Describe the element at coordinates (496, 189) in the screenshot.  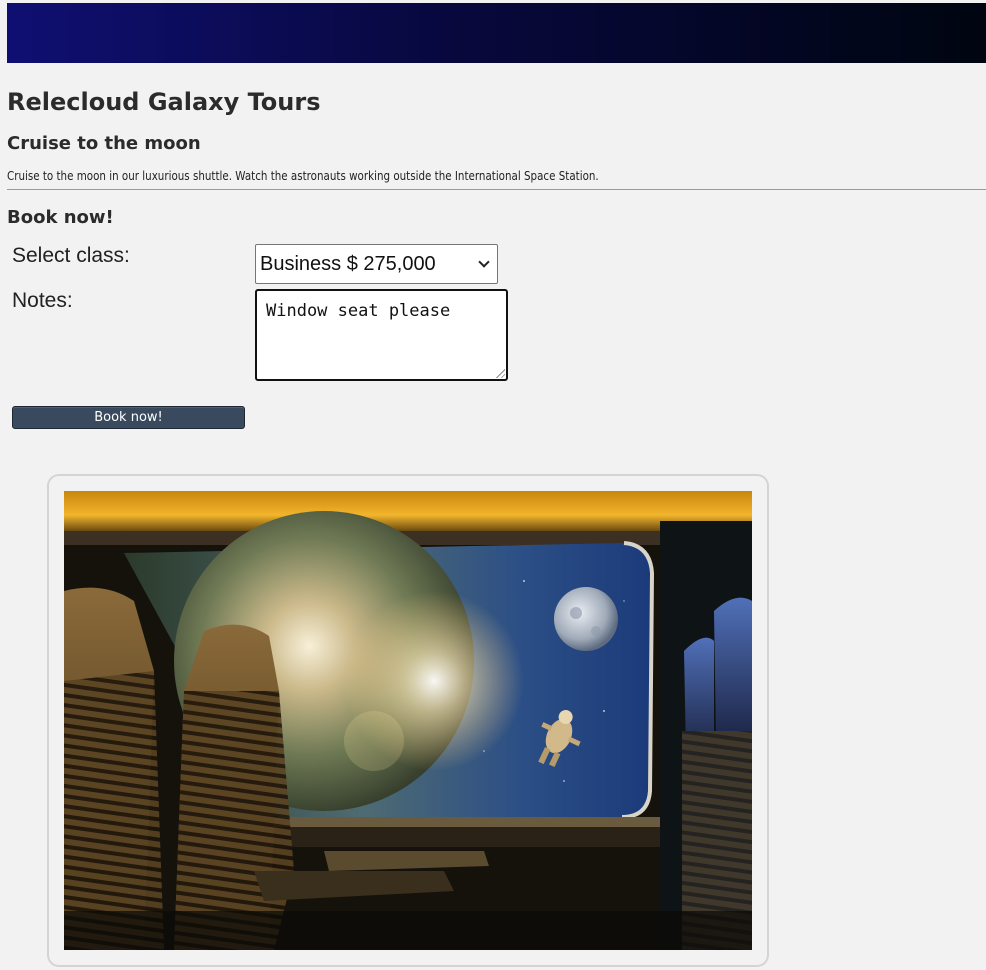
I see `divider` at that location.